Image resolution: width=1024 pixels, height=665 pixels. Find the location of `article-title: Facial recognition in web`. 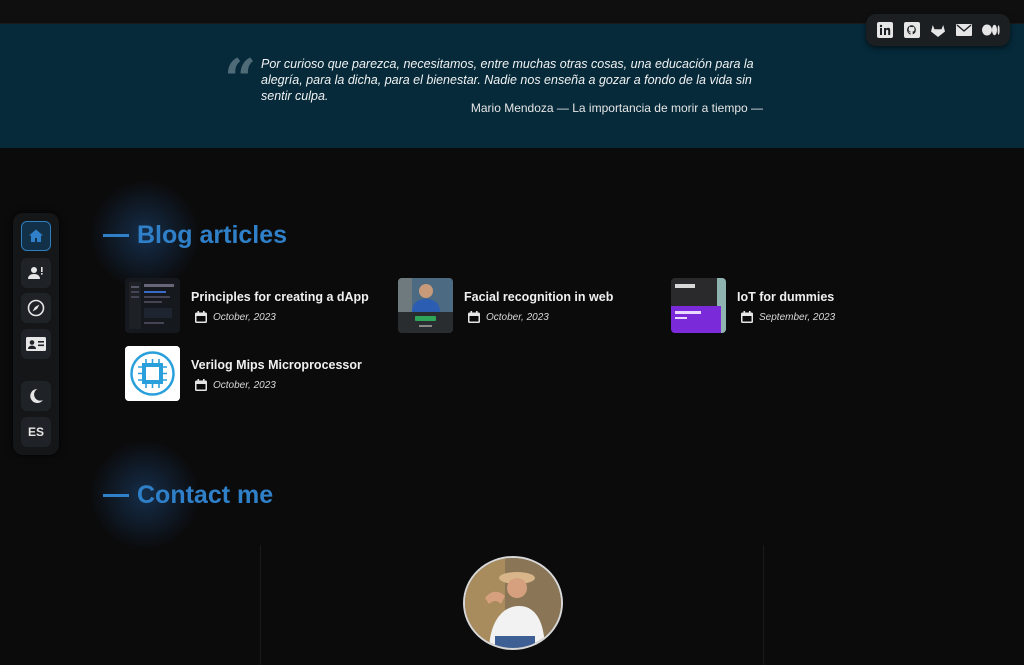

article-title: Facial recognition in web is located at coordinates (539, 297).